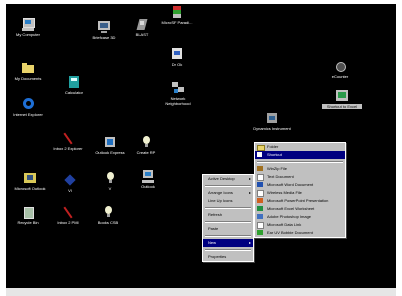 Image resolution: width=402 pixels, height=296 pixels. What do you see at coordinates (300, 217) in the screenshot?
I see `new-item-photoshop: Adobe Photoshop Image` at bounding box center [300, 217].